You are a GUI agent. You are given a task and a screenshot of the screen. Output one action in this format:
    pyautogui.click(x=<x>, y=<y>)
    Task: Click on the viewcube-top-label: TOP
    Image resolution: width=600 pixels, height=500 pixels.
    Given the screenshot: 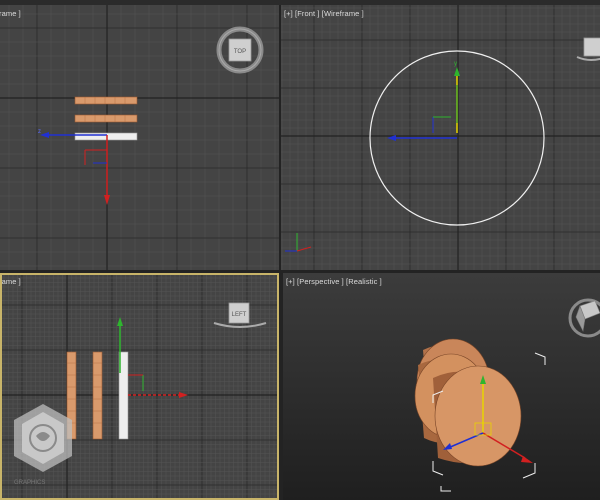 What is the action you would take?
    pyautogui.click(x=240, y=52)
    